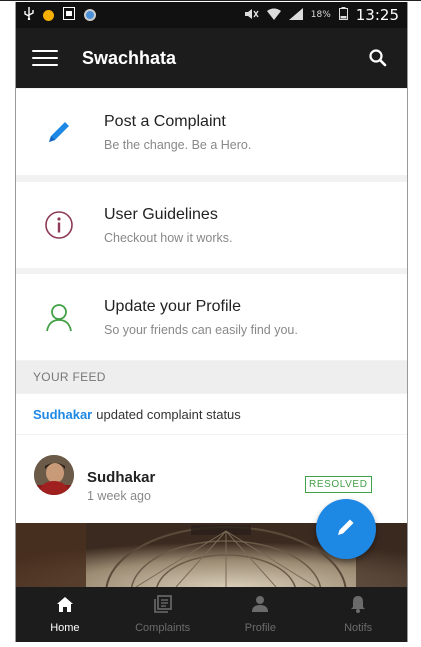  What do you see at coordinates (168, 414) in the screenshot?
I see `feed-activity-text: updated complaint status` at bounding box center [168, 414].